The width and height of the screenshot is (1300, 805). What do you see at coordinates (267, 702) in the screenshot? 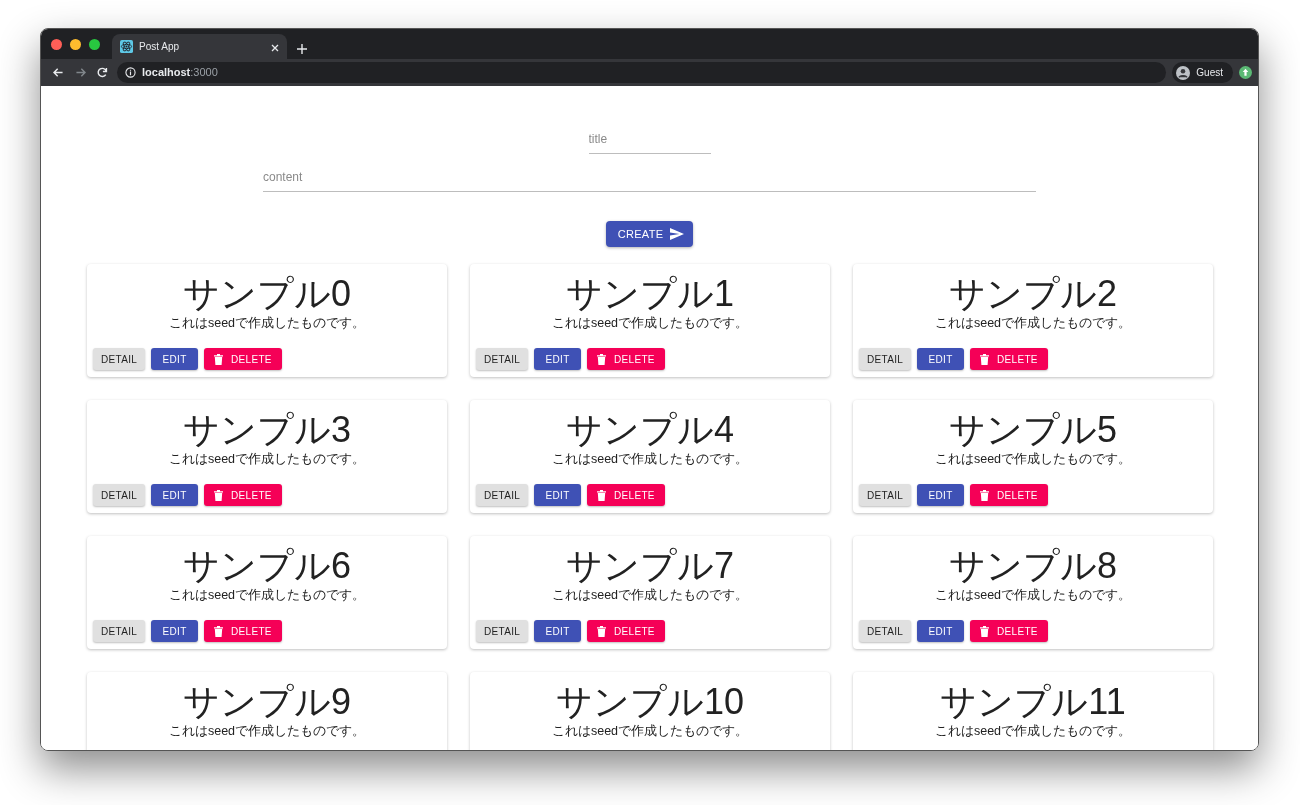
I see `post-title: サンプル9` at bounding box center [267, 702].